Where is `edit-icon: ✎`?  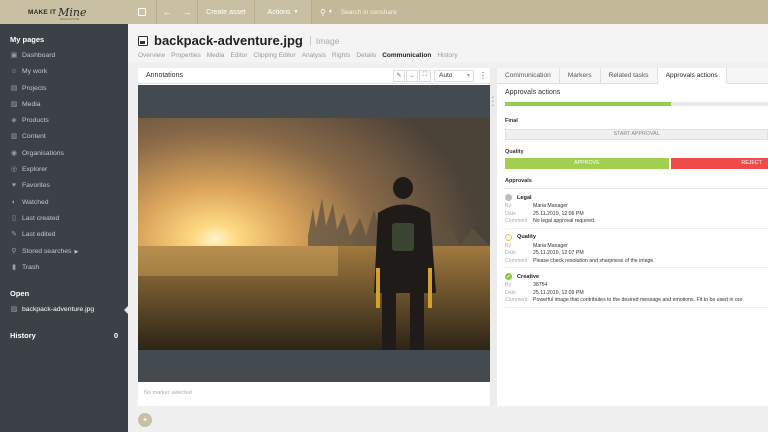 edit-icon: ✎ is located at coordinates (14, 235).